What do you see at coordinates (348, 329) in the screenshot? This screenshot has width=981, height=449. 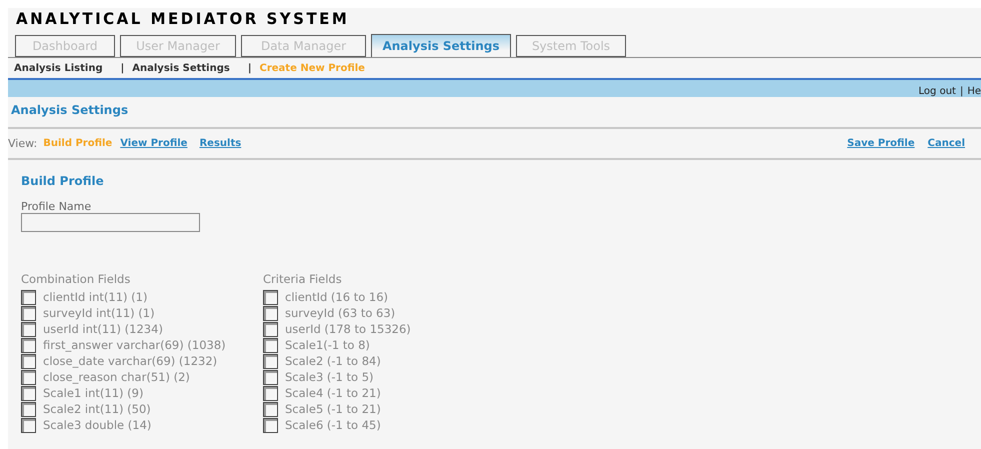 I see `field-label: userId (178 to 15326)` at bounding box center [348, 329].